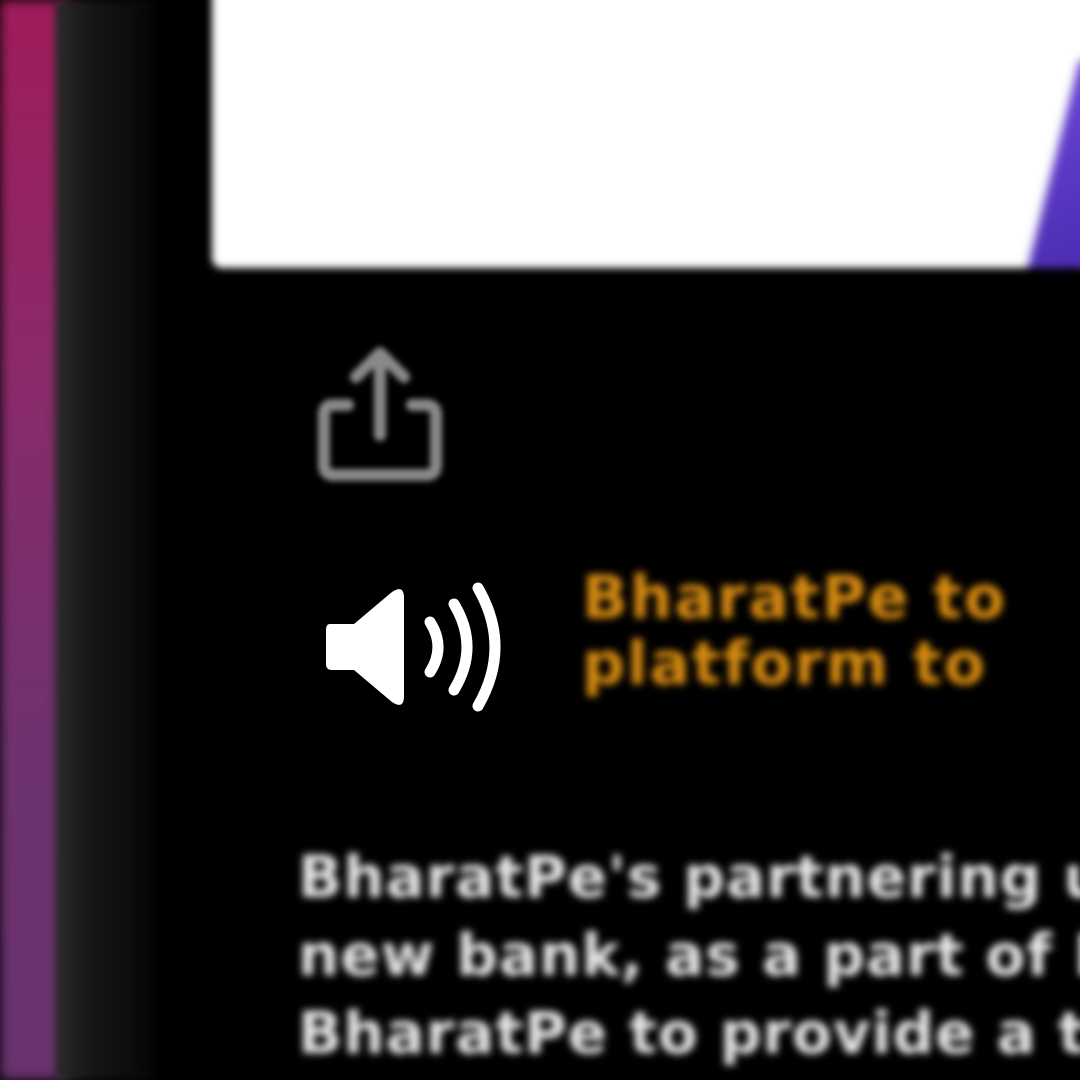 The image size is (1080, 1080). I want to click on body-line: new bank, as a part of PM, so click(689, 955).